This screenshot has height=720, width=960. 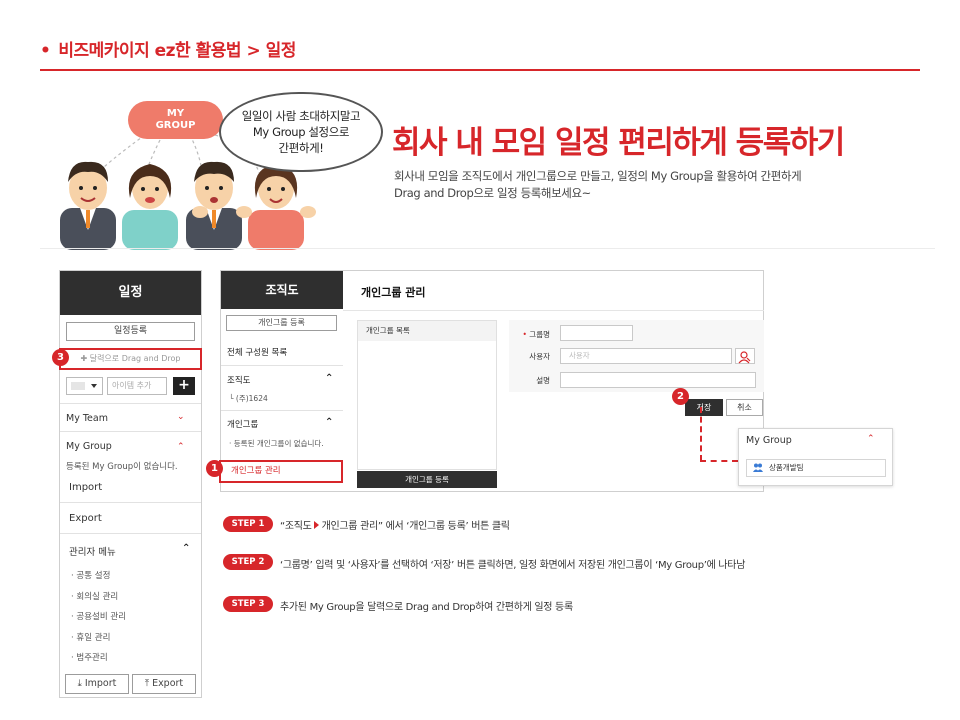 What do you see at coordinates (487, 248) in the screenshot?
I see `hero-divider` at bounding box center [487, 248].